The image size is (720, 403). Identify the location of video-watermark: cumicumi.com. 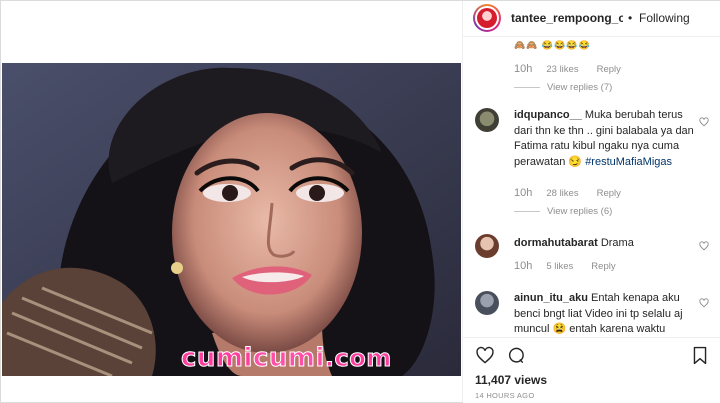
(286, 358).